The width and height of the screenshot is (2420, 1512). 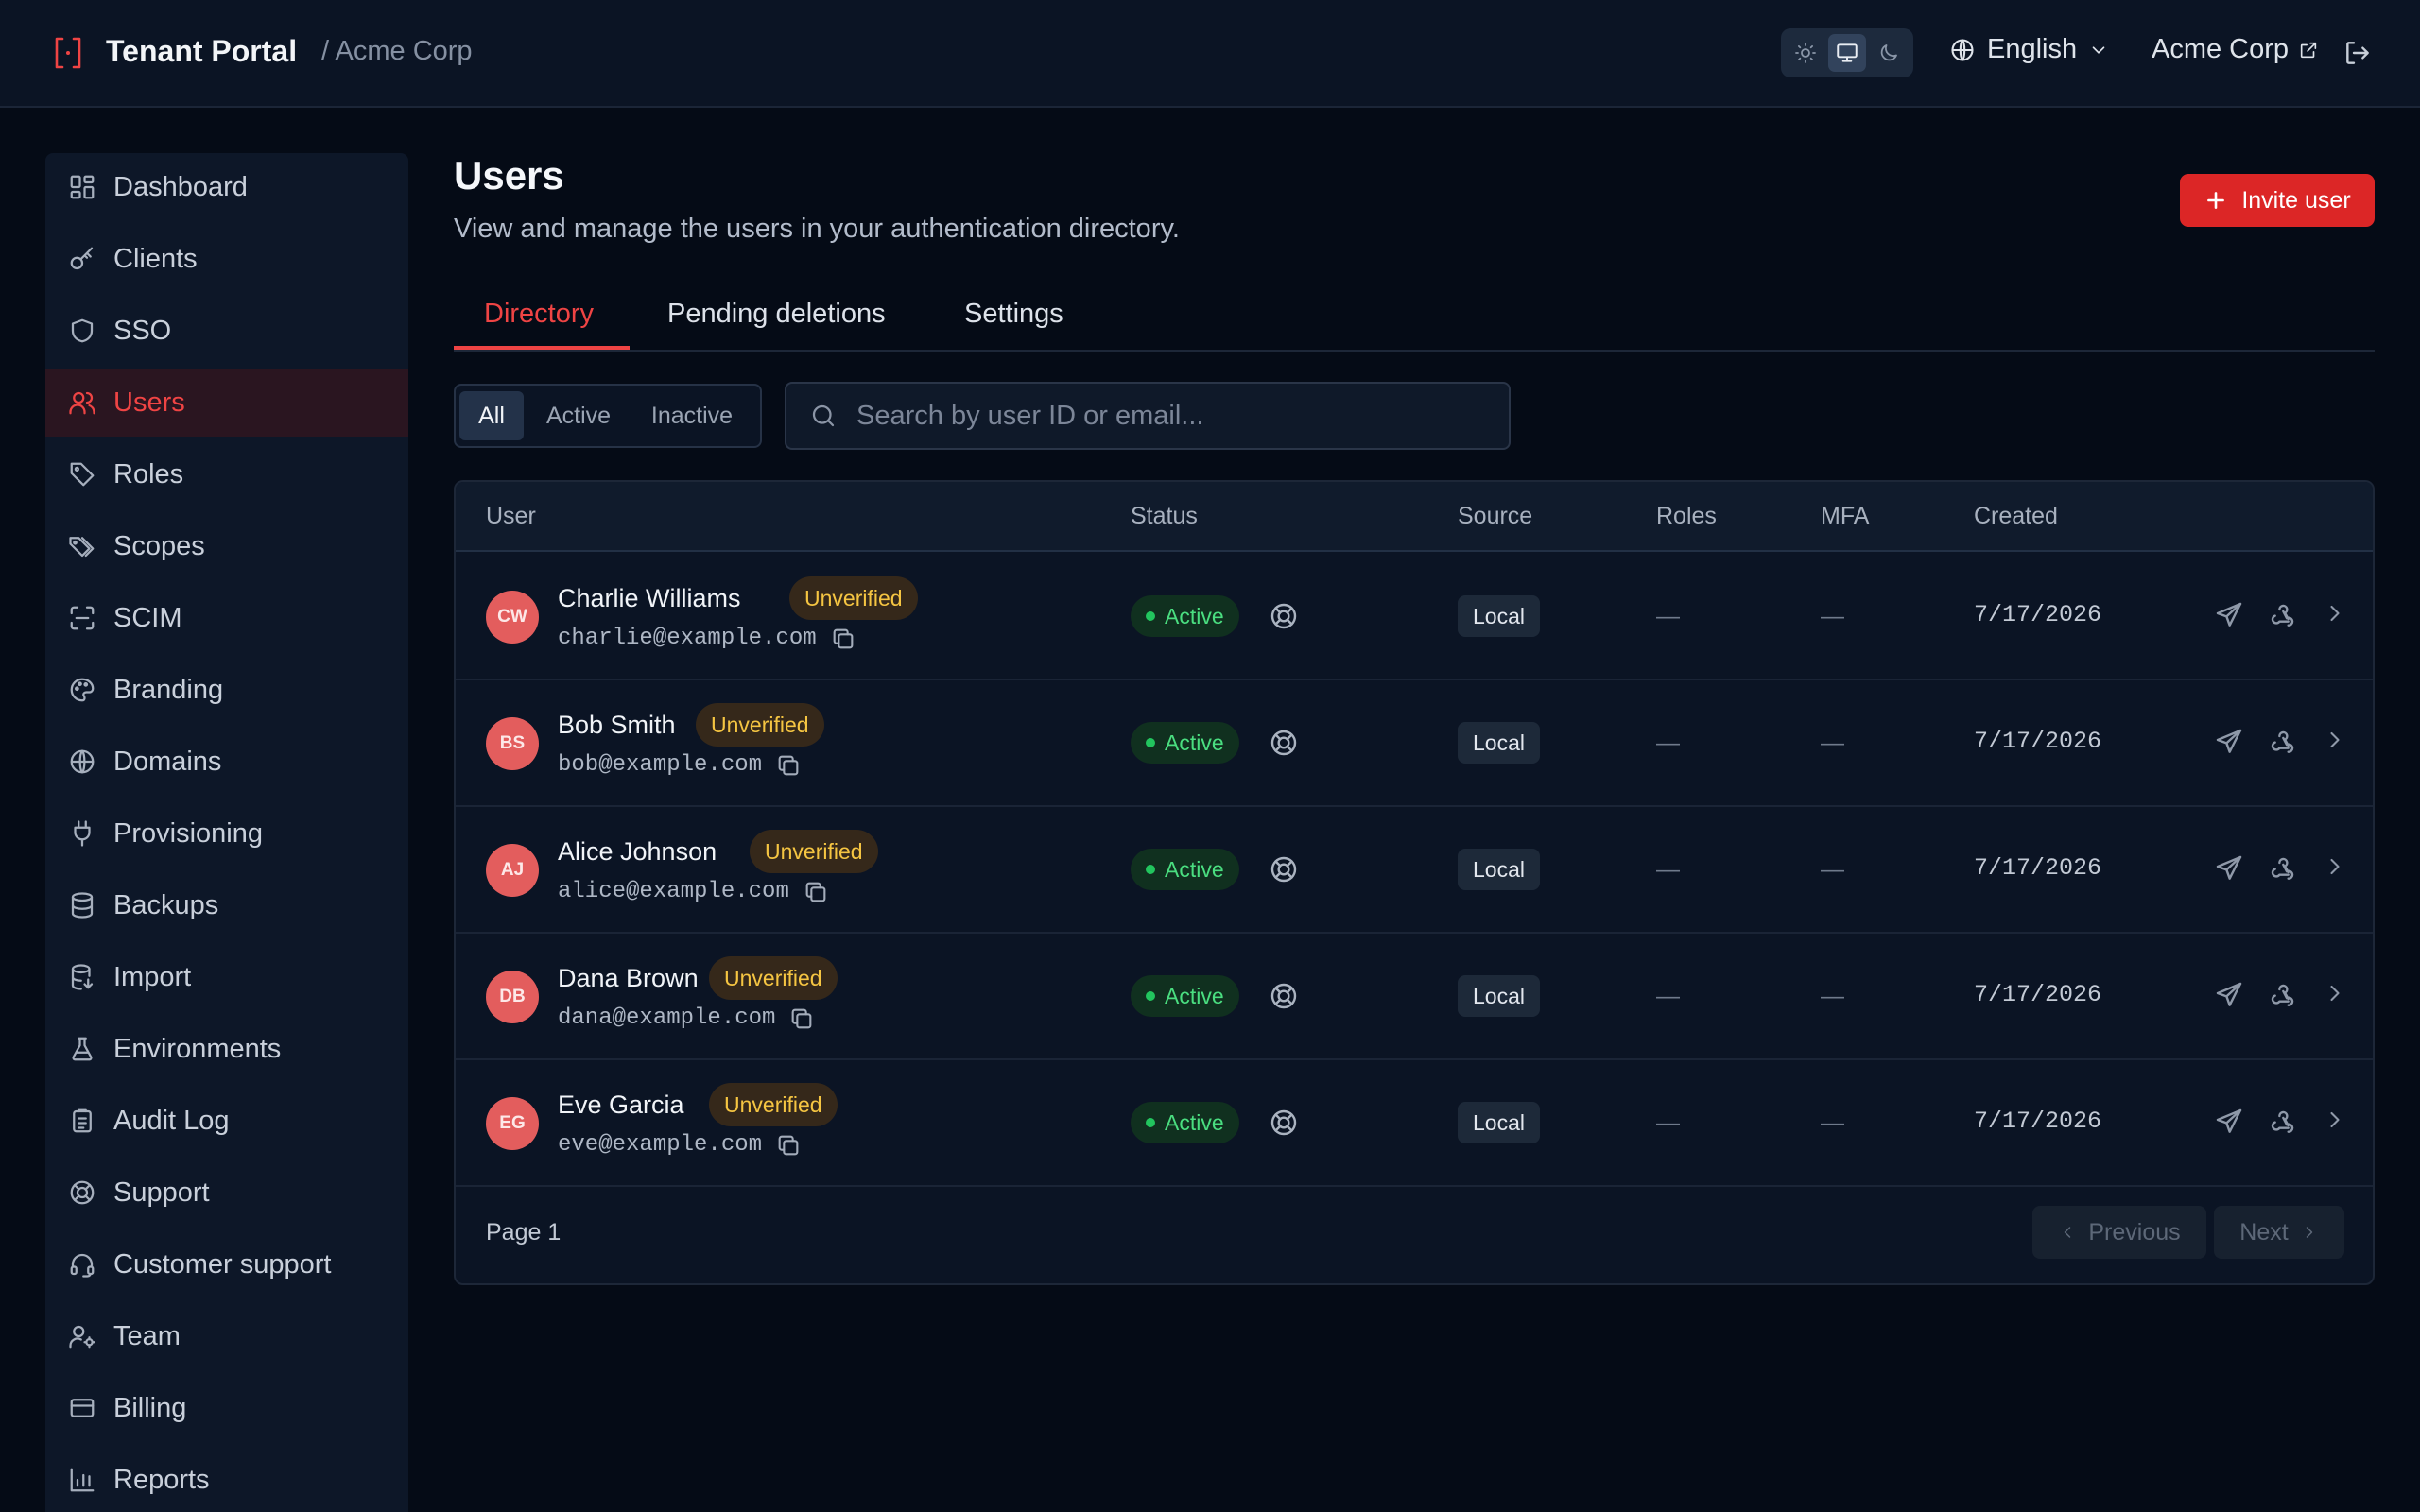 I want to click on sidebar-item-dashboard: Dashboard, so click(x=226, y=187).